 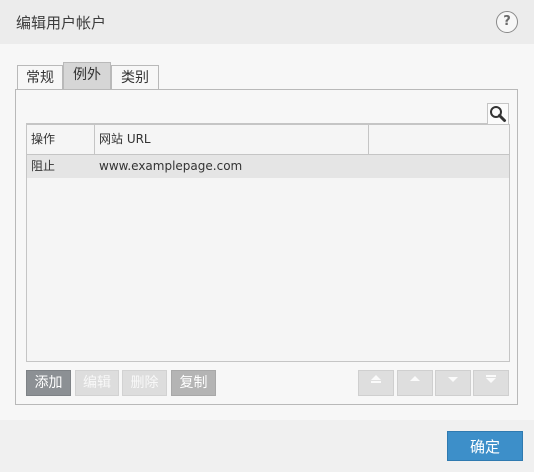 What do you see at coordinates (439, 139) in the screenshot?
I see `column-header-extra` at bounding box center [439, 139].